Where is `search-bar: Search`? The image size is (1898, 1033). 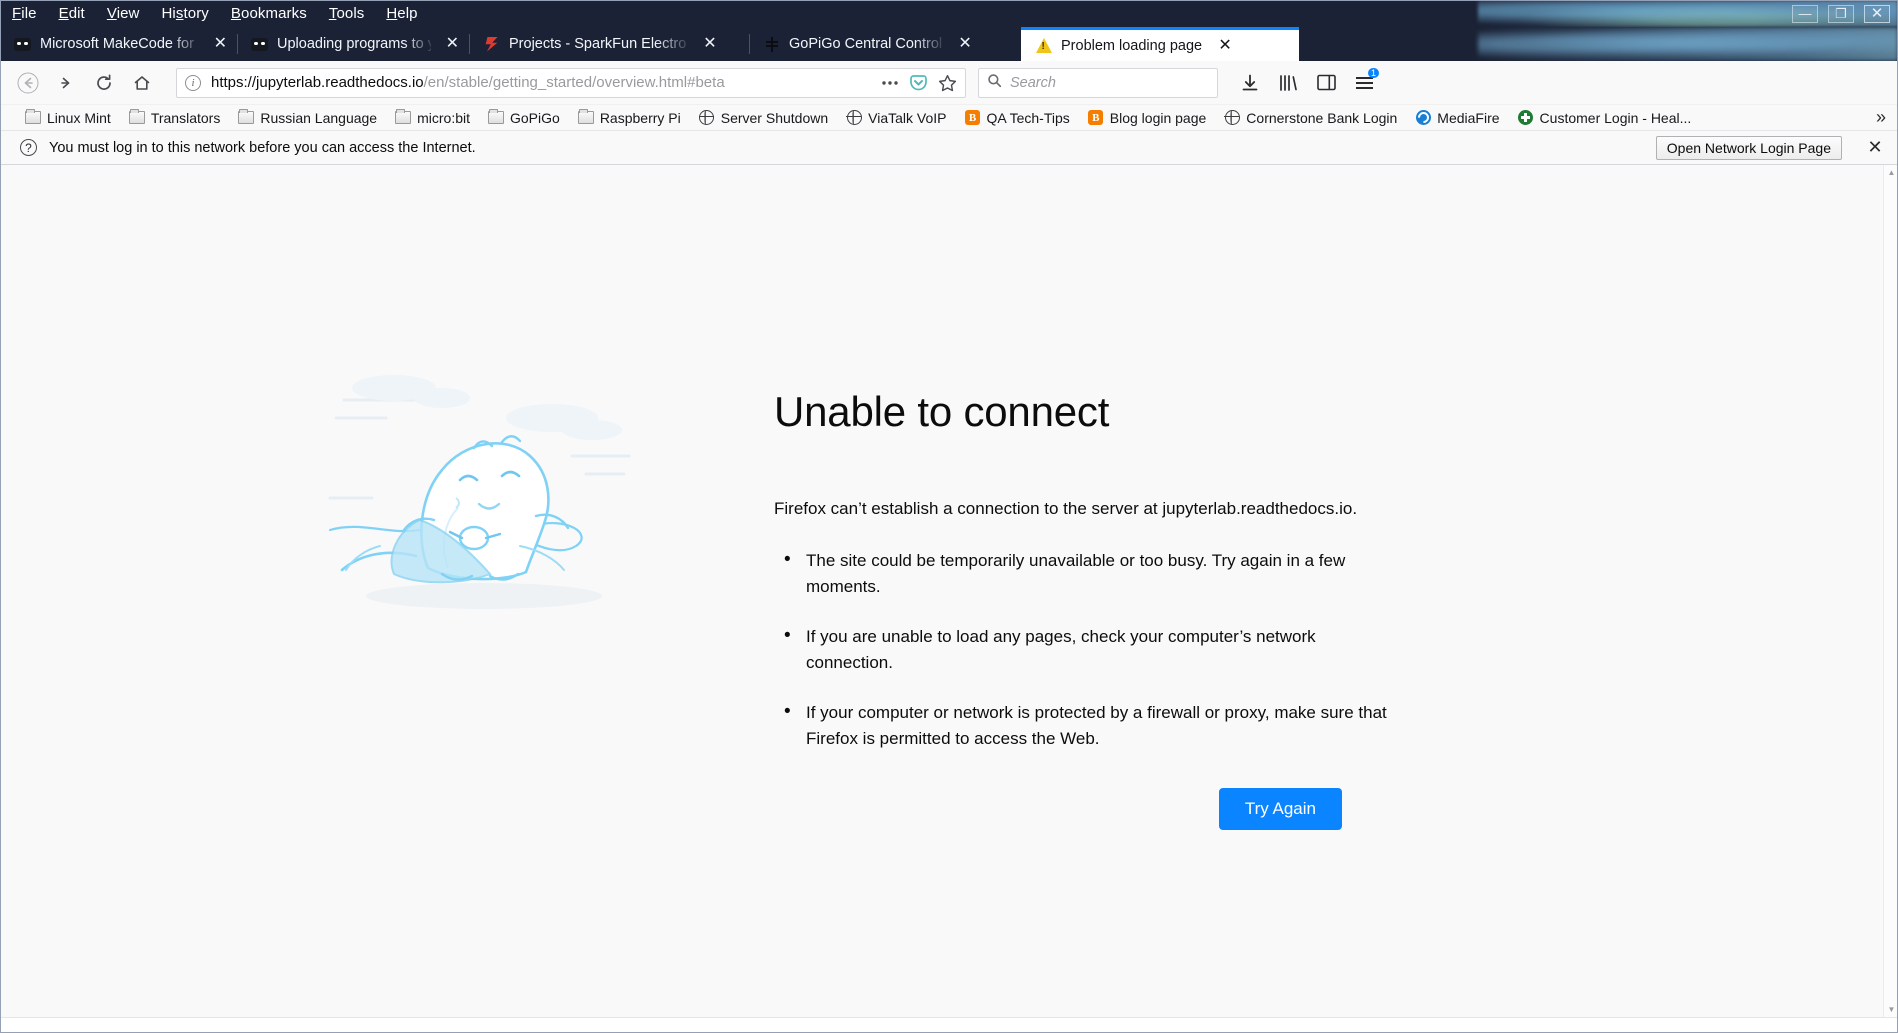
search-bar: Search is located at coordinates (1098, 82).